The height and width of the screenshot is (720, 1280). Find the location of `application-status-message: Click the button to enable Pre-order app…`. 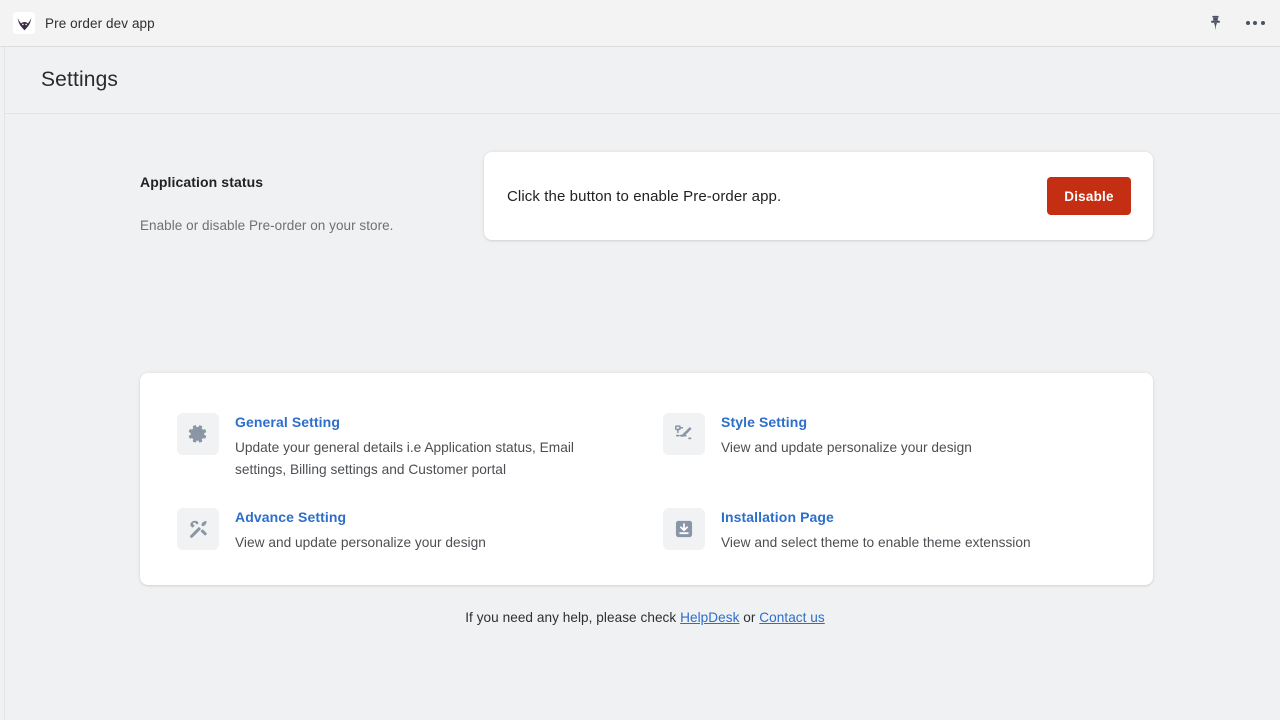

application-status-message: Click the button to enable Pre-order app… is located at coordinates (644, 196).